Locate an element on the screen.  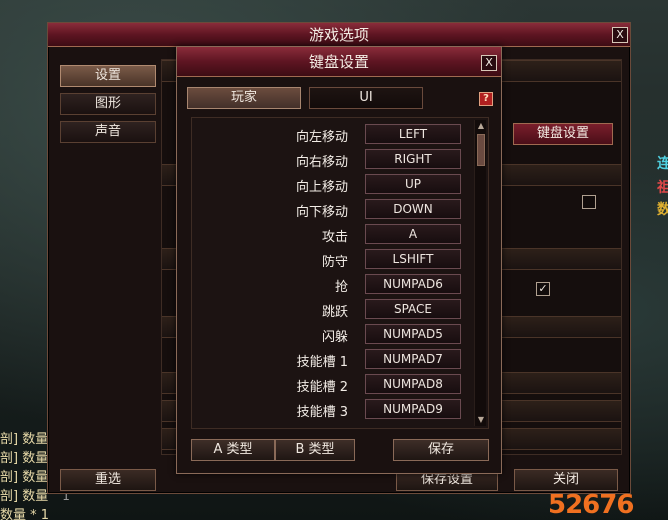
help-icon: ? is located at coordinates (486, 99).